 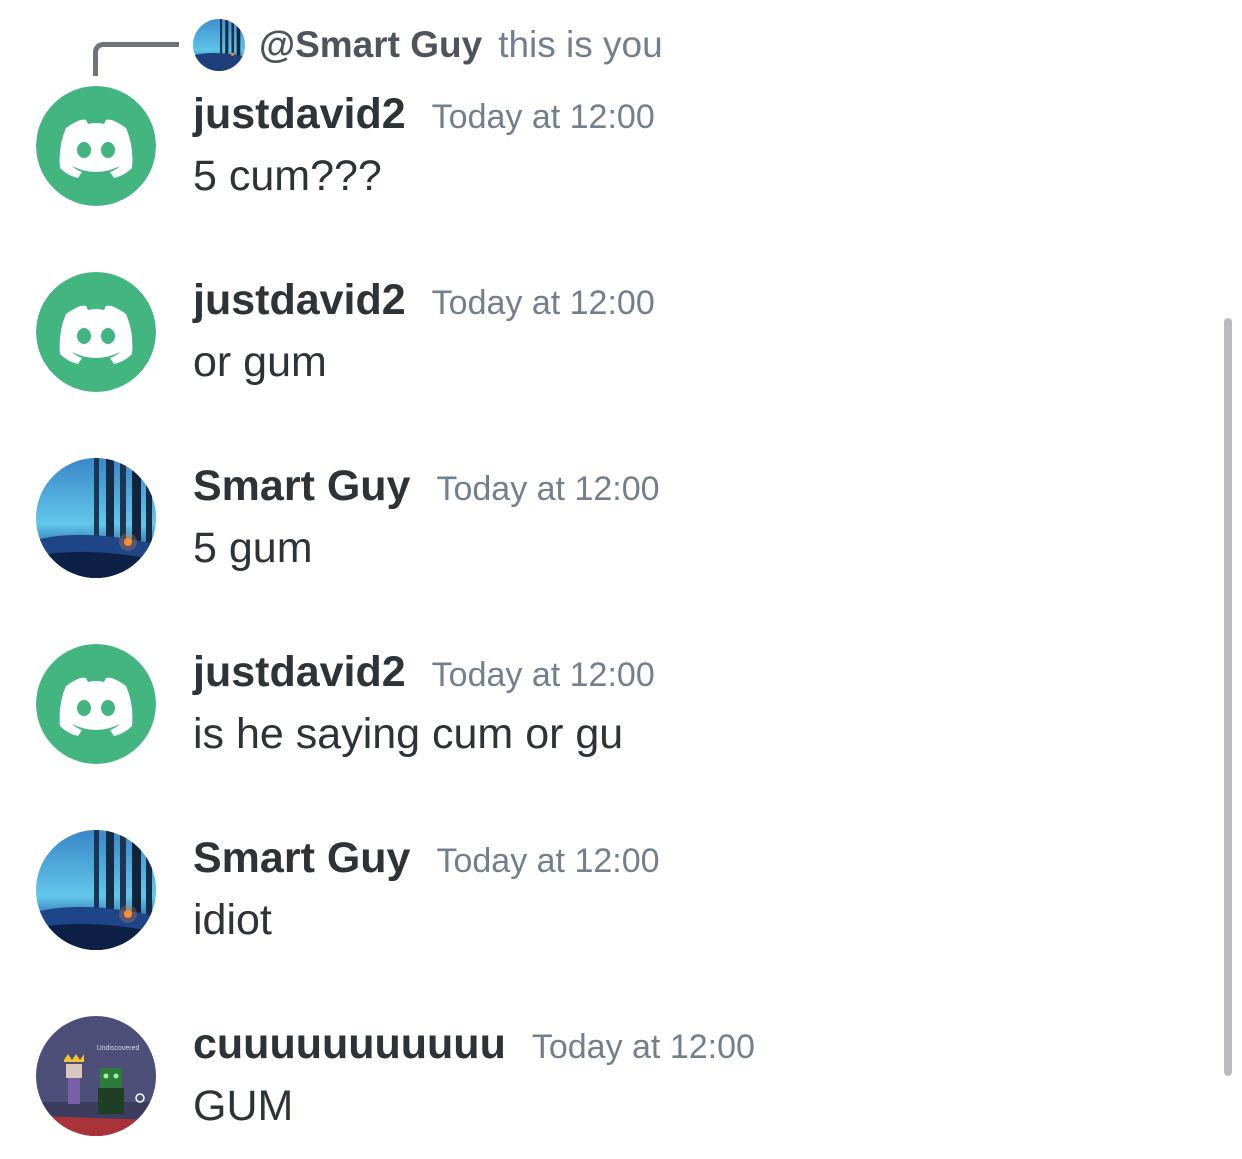 What do you see at coordinates (349, 1044) in the screenshot?
I see `username: cuuuuuuuuuuu` at bounding box center [349, 1044].